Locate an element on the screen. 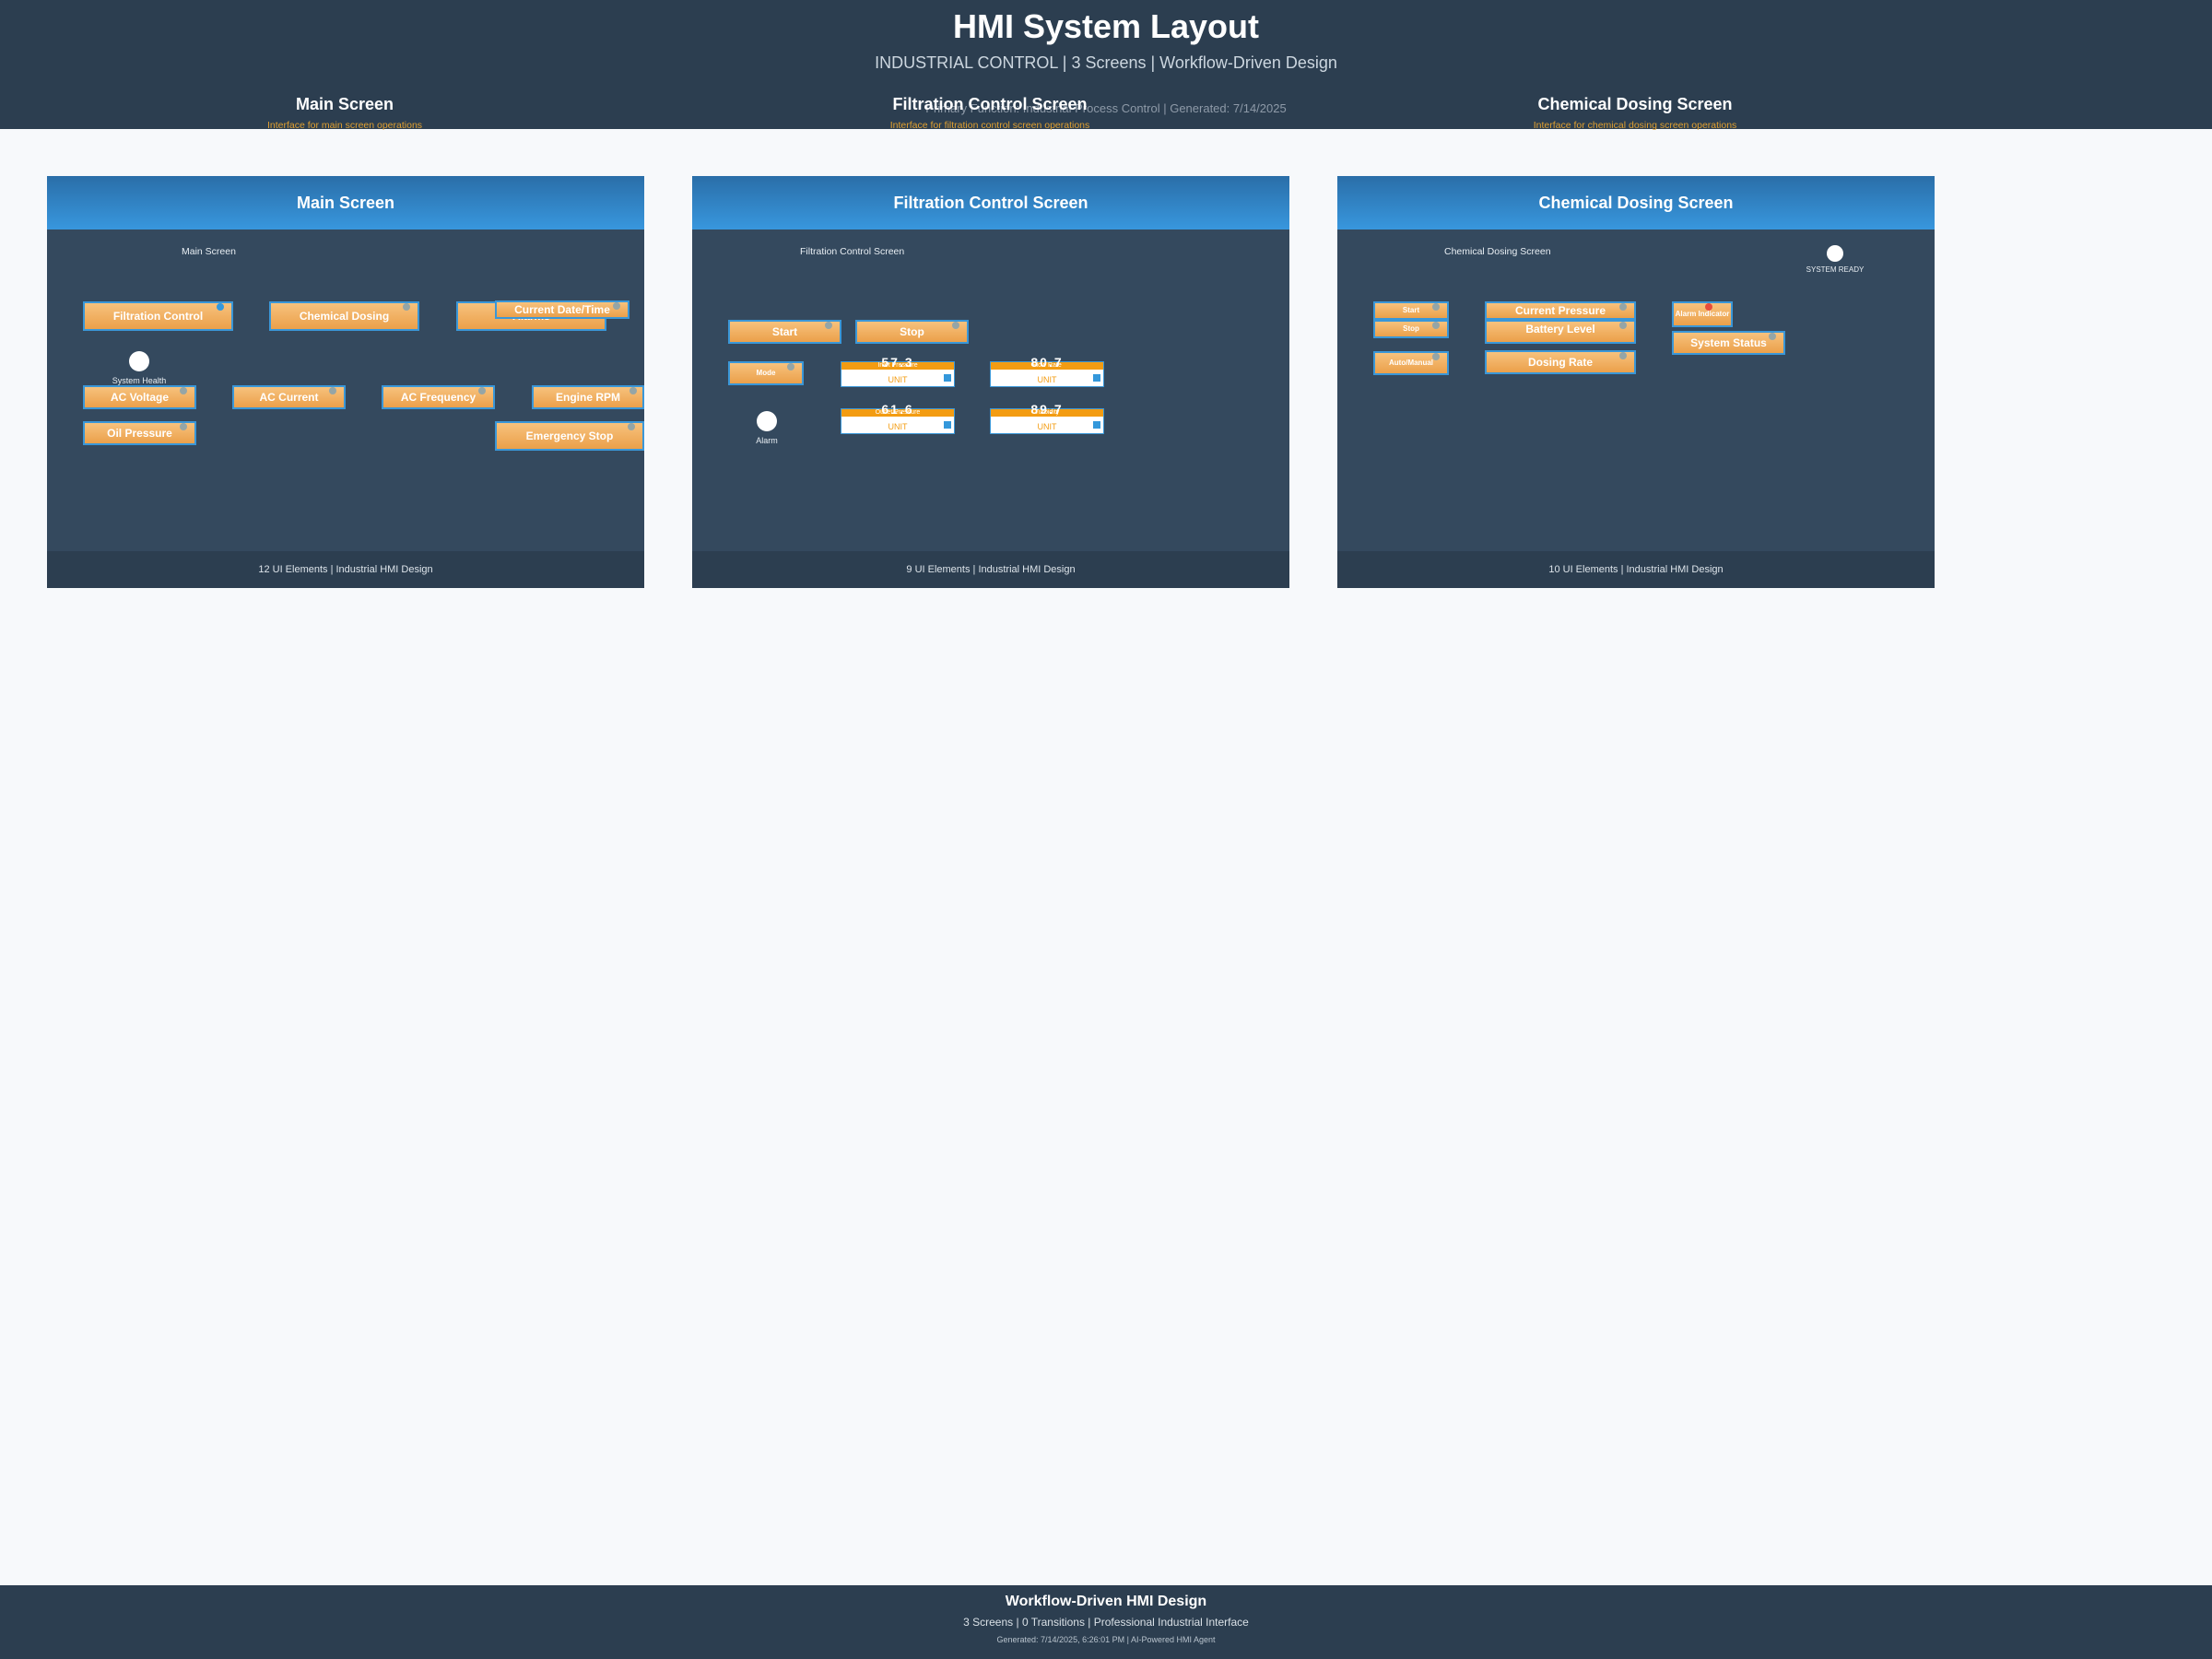 The image size is (2212, 1659). dosing-rate-button: Dosing Rate is located at coordinates (1560, 362).